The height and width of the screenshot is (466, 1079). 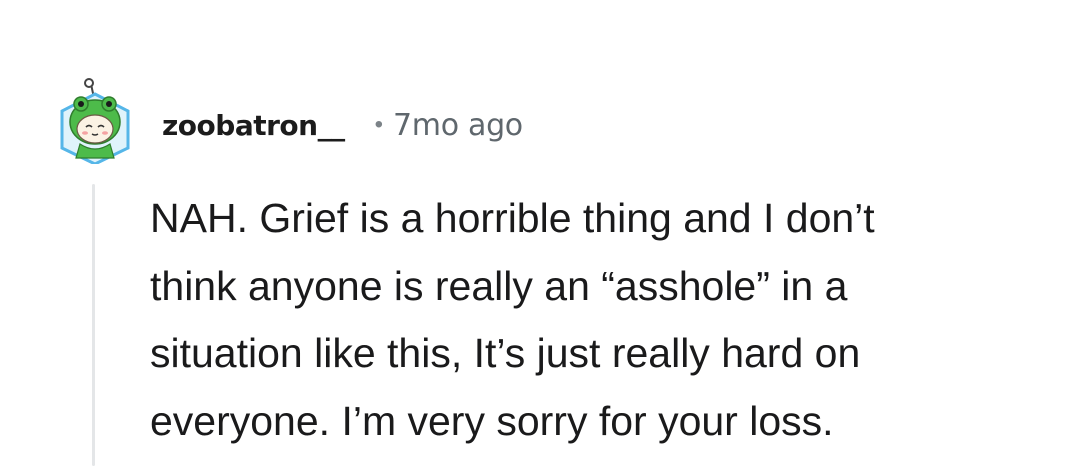 What do you see at coordinates (457, 125) in the screenshot?
I see `comment-timestamp: 7mo ago` at bounding box center [457, 125].